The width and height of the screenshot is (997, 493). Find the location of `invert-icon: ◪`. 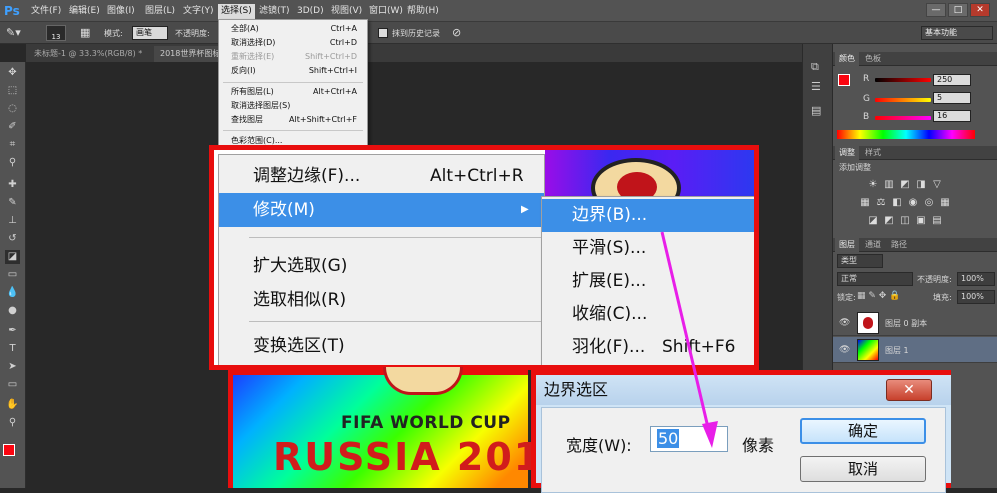

invert-icon: ◪ is located at coordinates (873, 220).